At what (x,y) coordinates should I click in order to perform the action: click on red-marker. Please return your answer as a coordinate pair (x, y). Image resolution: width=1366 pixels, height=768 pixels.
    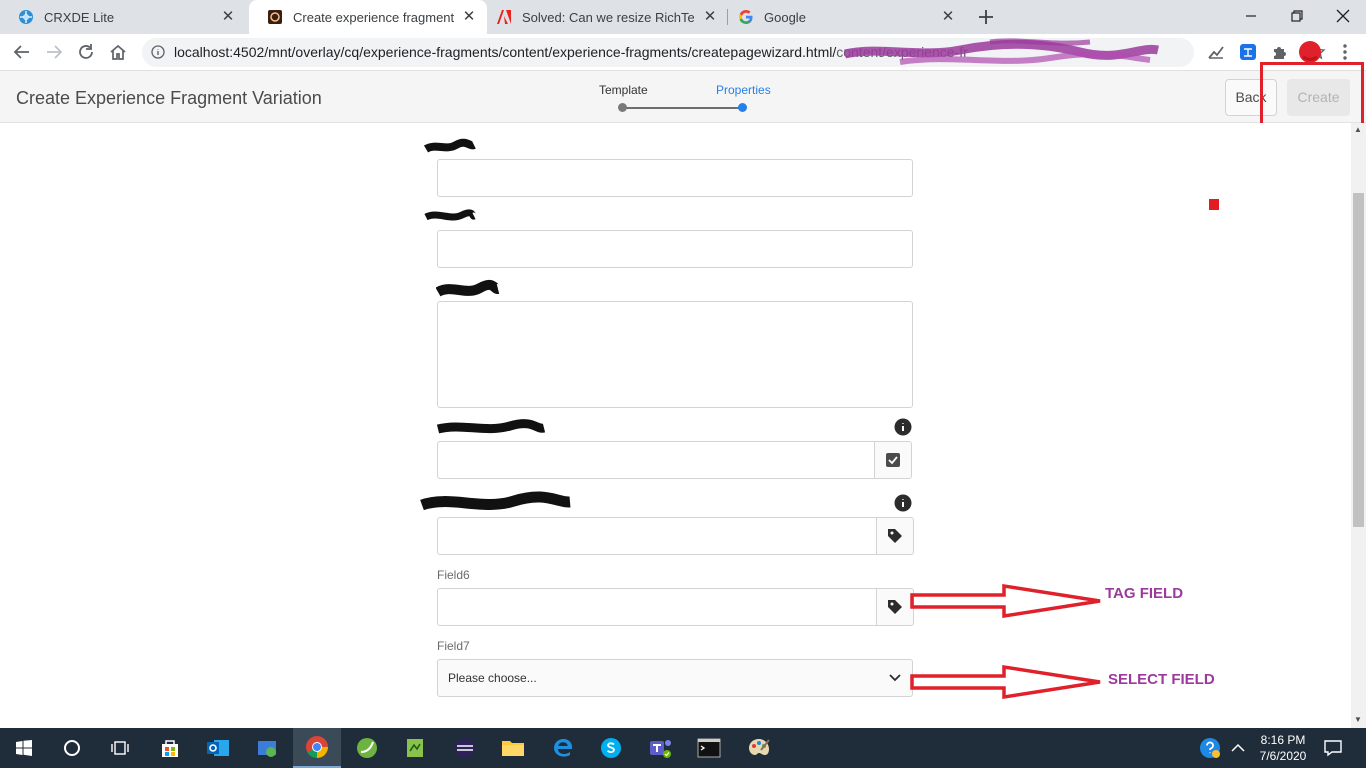
    Looking at the image, I should click on (1214, 204).